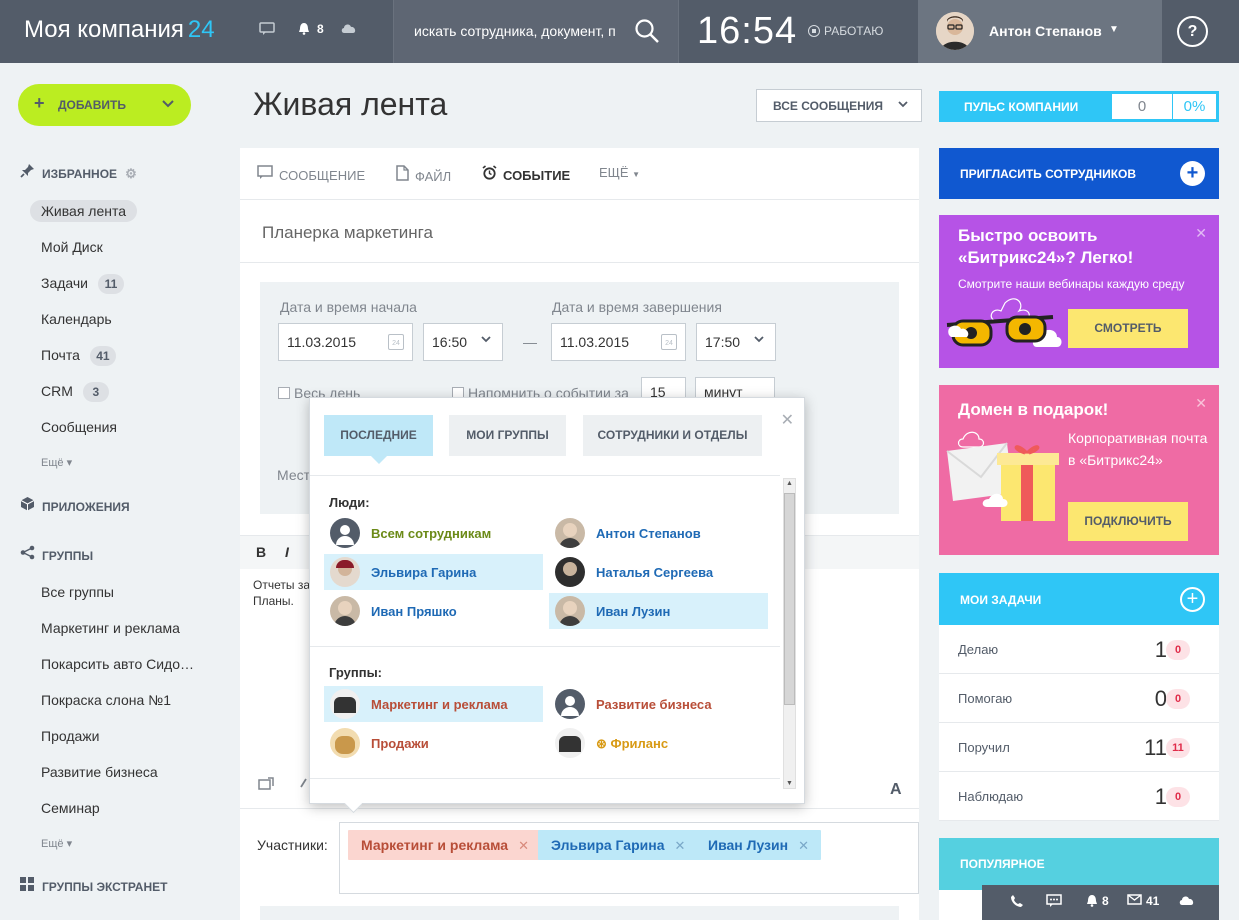  I want to click on sidebar-item-tasks: Задачи 11, so click(83, 284).